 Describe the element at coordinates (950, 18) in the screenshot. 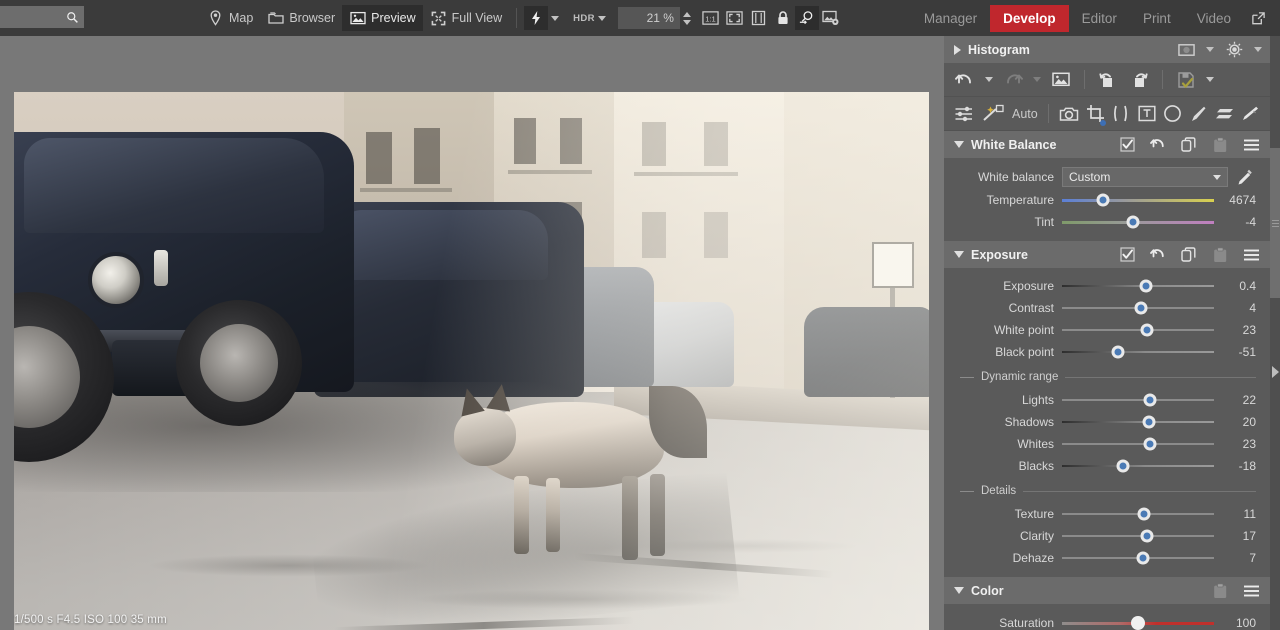

I see `tab-manager: Manager` at that location.